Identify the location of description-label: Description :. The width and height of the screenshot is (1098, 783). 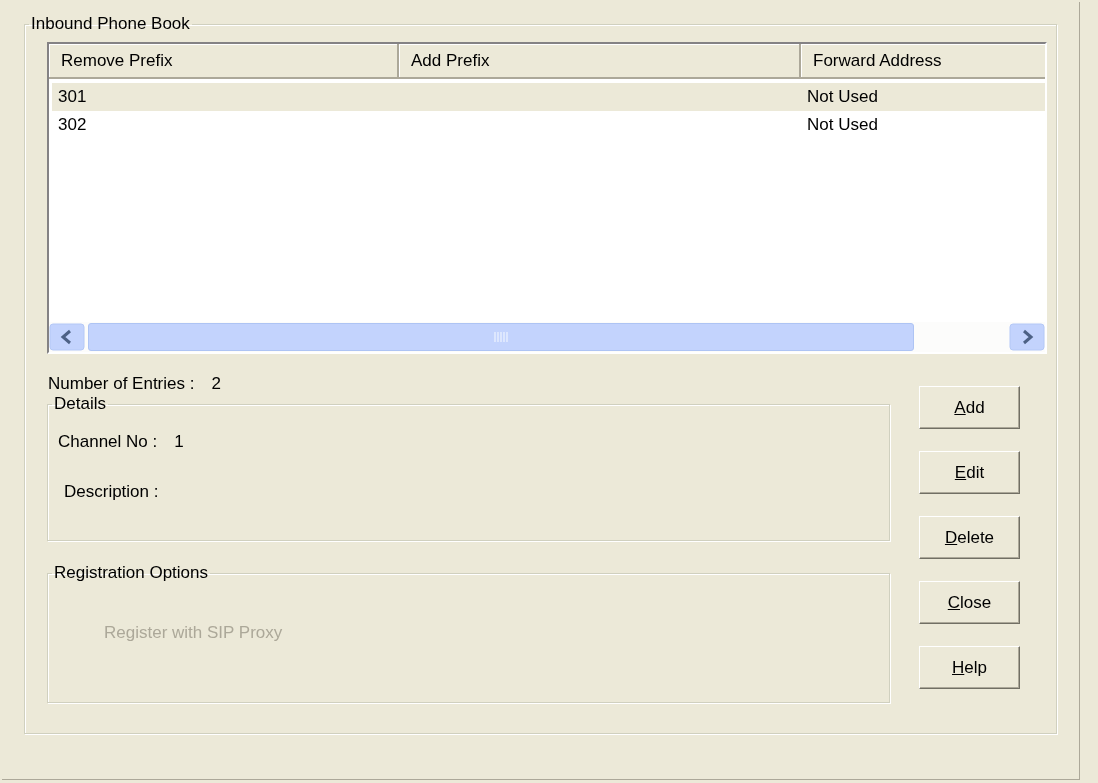
(111, 492).